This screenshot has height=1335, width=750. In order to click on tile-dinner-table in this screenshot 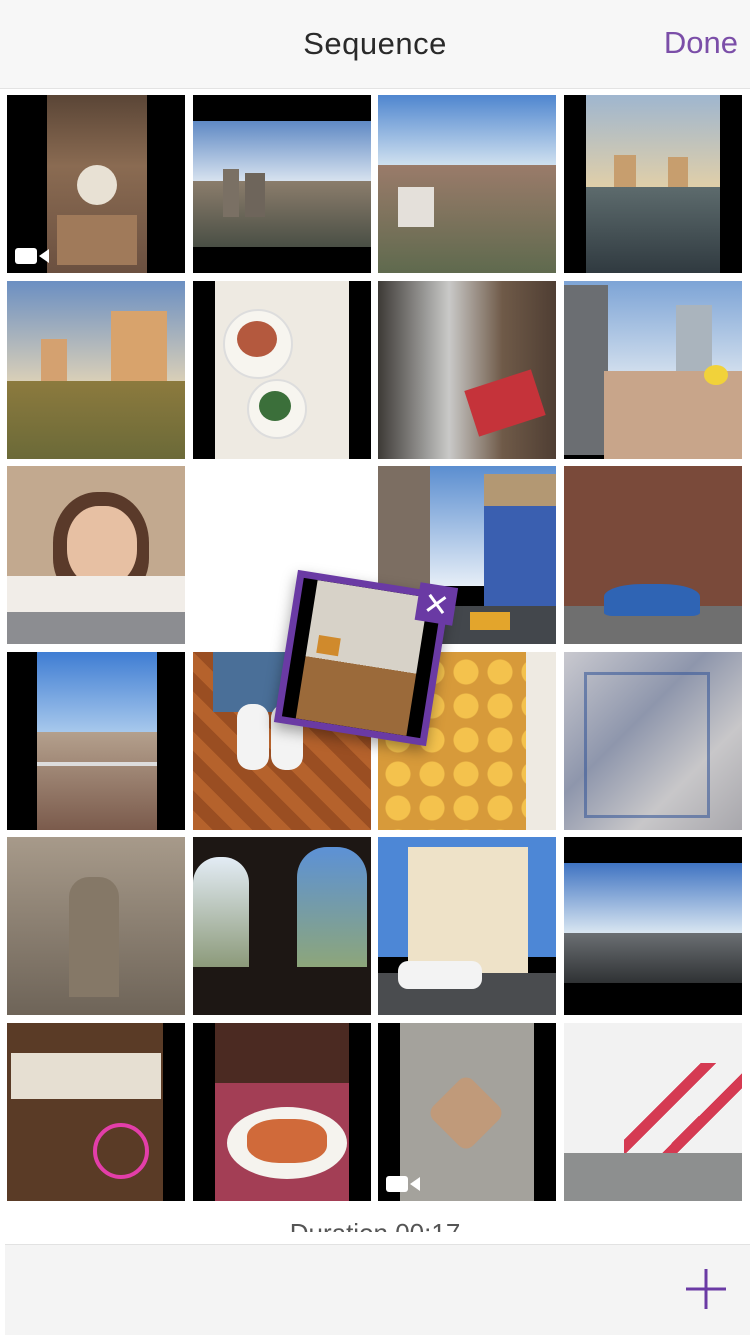, I will do `click(282, 370)`.